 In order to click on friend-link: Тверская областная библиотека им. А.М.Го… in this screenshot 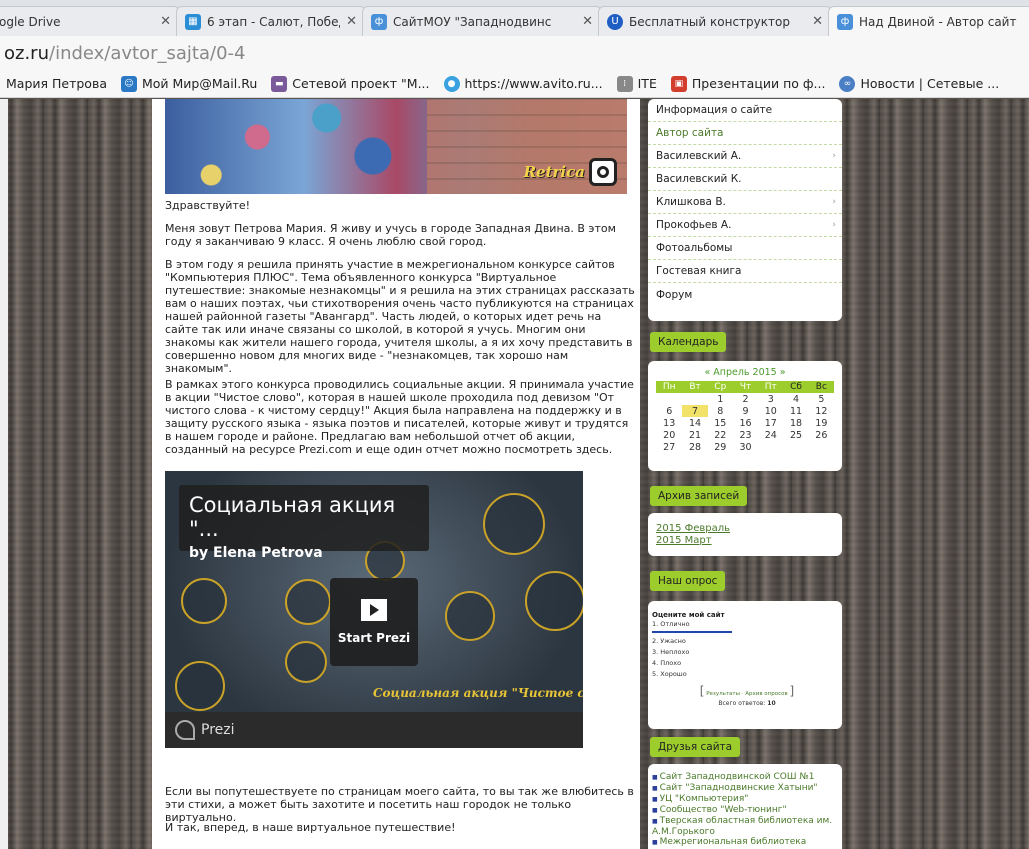, I will do `click(747, 826)`.